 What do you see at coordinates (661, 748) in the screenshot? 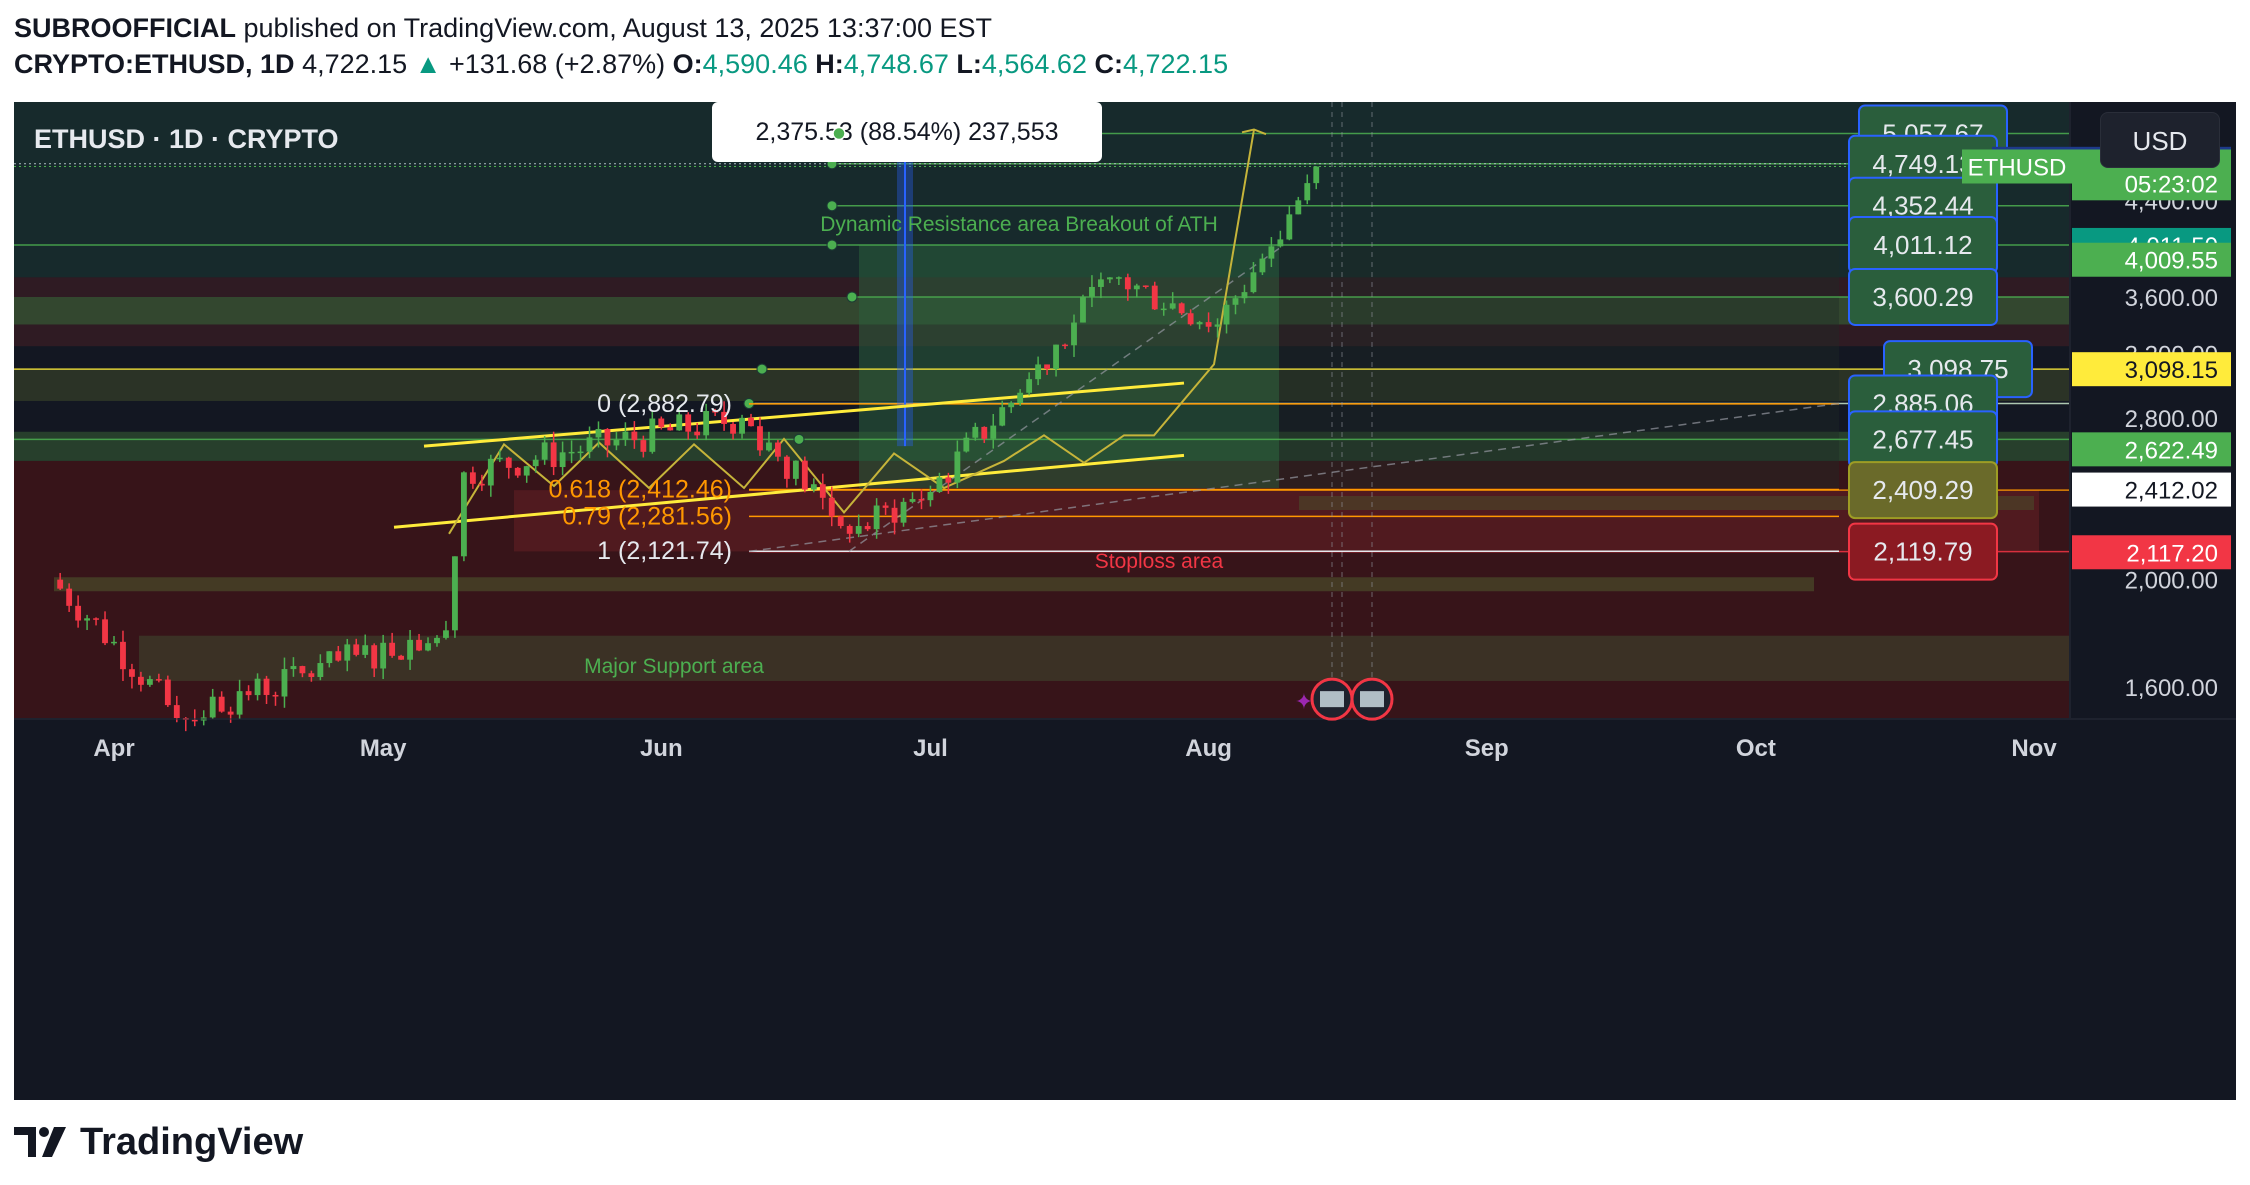
I see `time-axis-tick: Jun` at bounding box center [661, 748].